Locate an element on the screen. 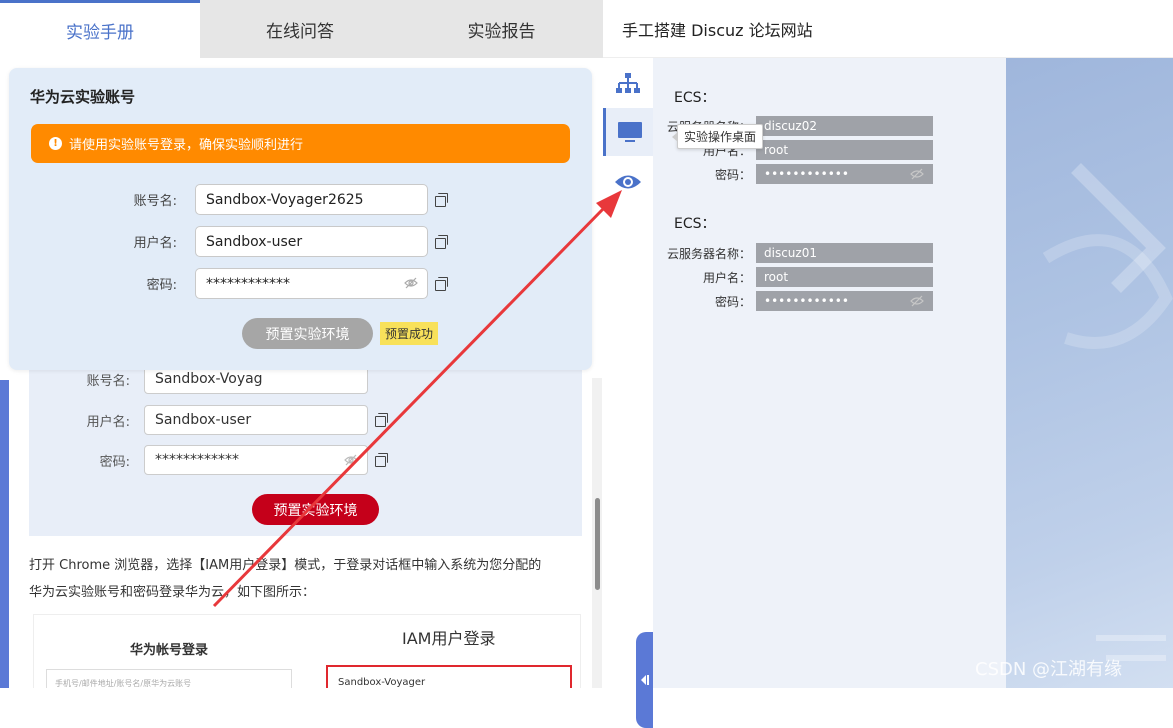  doc-username-label: 用户名: is located at coordinates (108, 422).